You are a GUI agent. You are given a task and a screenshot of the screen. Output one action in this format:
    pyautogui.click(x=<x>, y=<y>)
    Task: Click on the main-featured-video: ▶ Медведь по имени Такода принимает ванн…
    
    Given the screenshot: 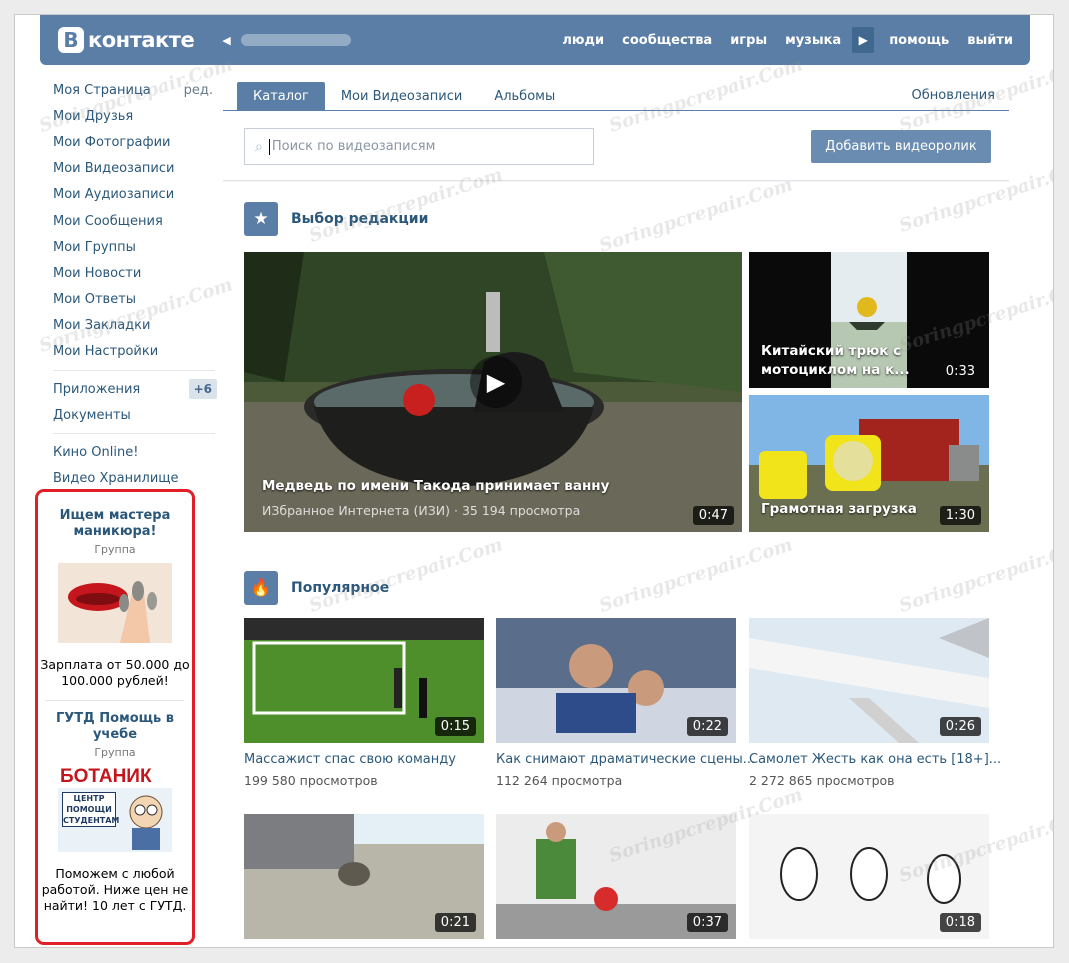 What is the action you would take?
    pyautogui.click(x=493, y=392)
    